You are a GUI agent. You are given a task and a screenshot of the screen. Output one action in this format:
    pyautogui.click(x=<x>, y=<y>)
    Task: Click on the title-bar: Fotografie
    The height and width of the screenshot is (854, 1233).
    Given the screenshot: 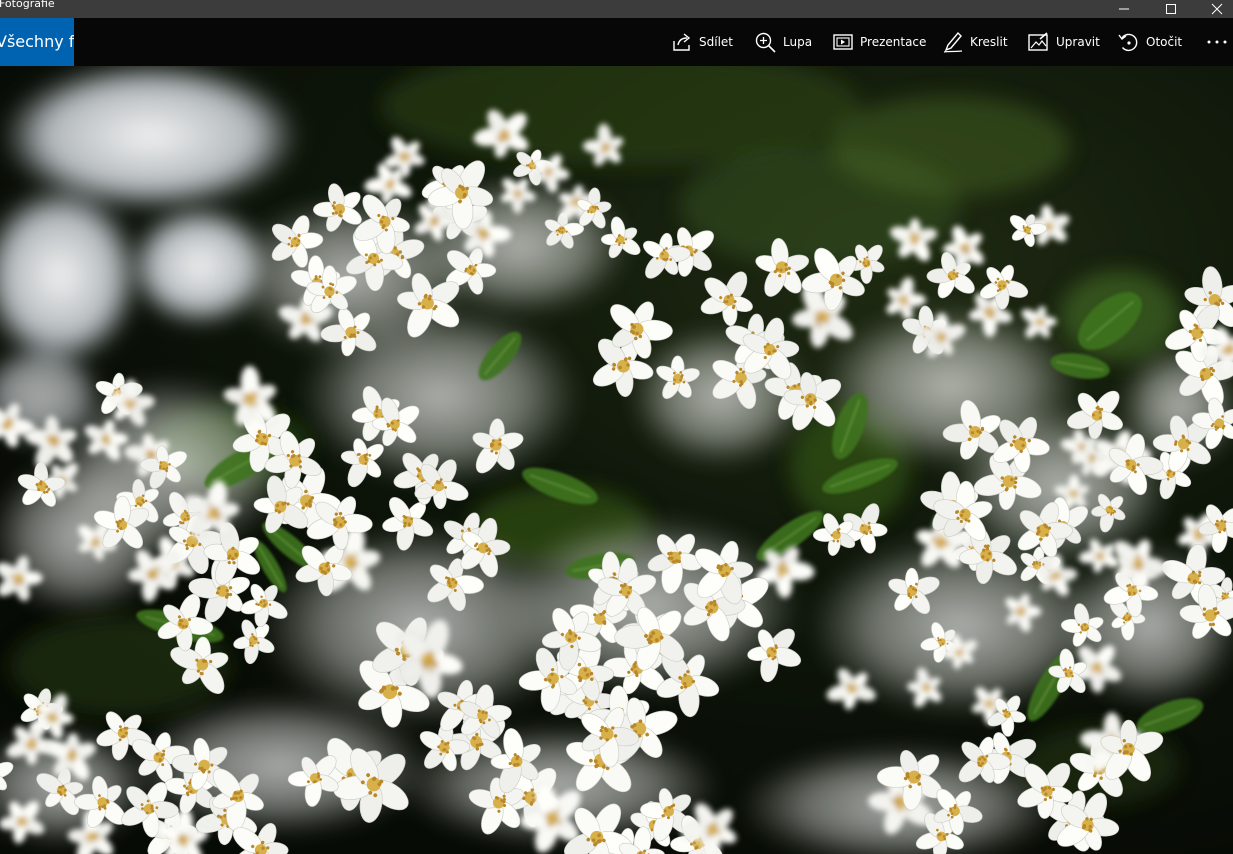 What is the action you would take?
    pyautogui.click(x=616, y=9)
    